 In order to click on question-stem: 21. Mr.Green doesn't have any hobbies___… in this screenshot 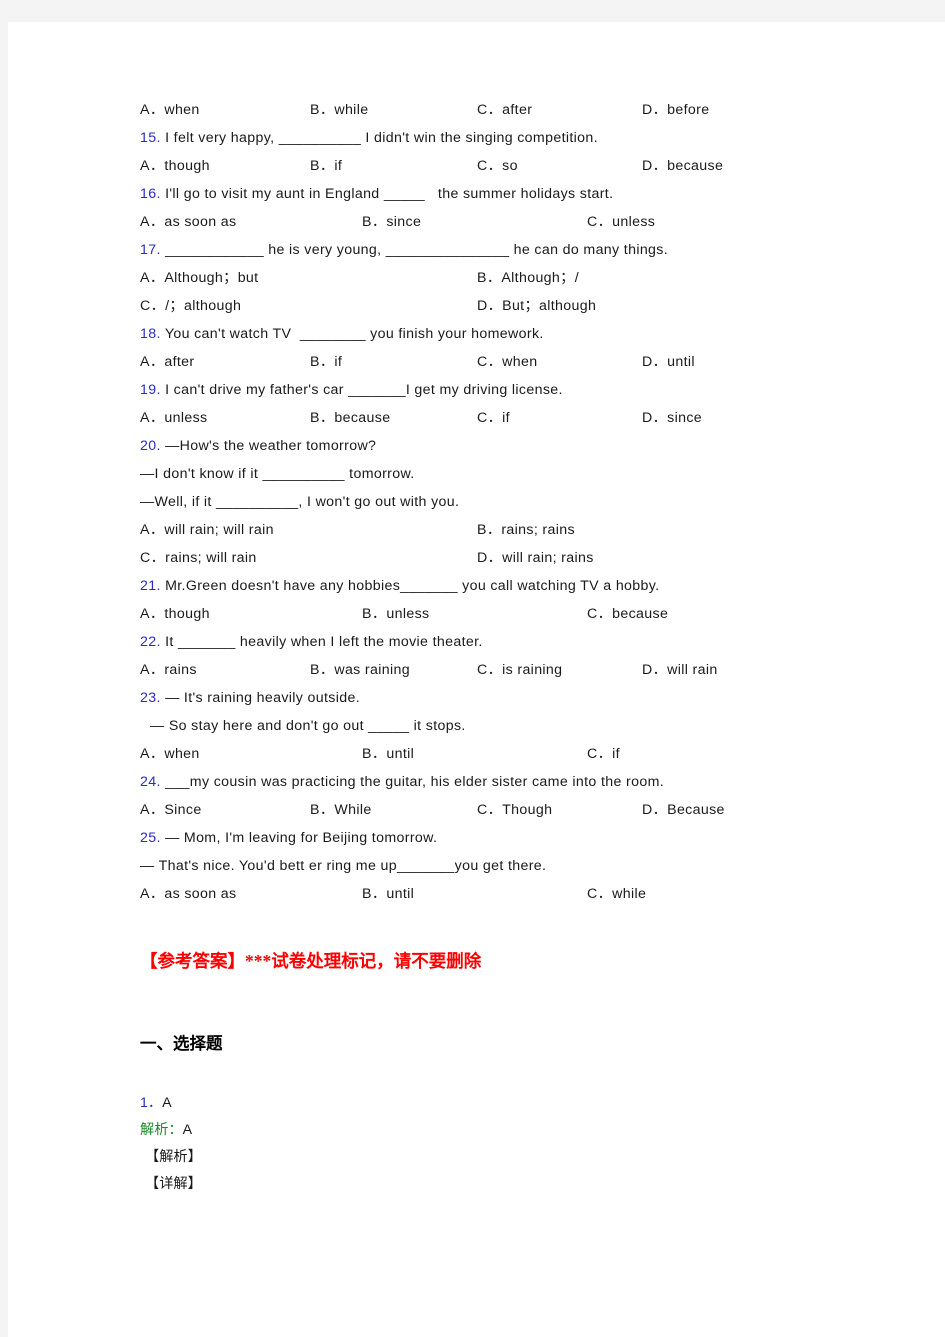, I will do `click(510, 586)`.